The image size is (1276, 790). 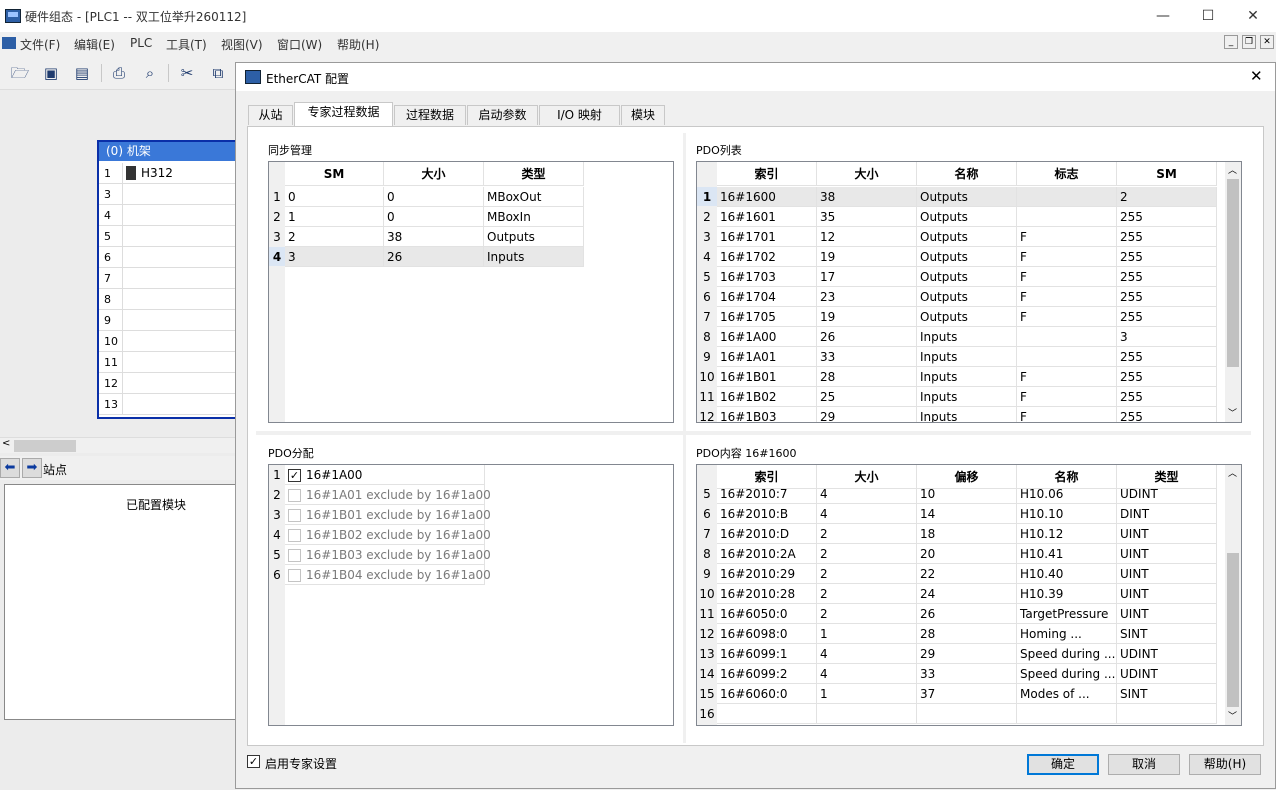 I want to click on row-number: 6, so click(x=707, y=297).